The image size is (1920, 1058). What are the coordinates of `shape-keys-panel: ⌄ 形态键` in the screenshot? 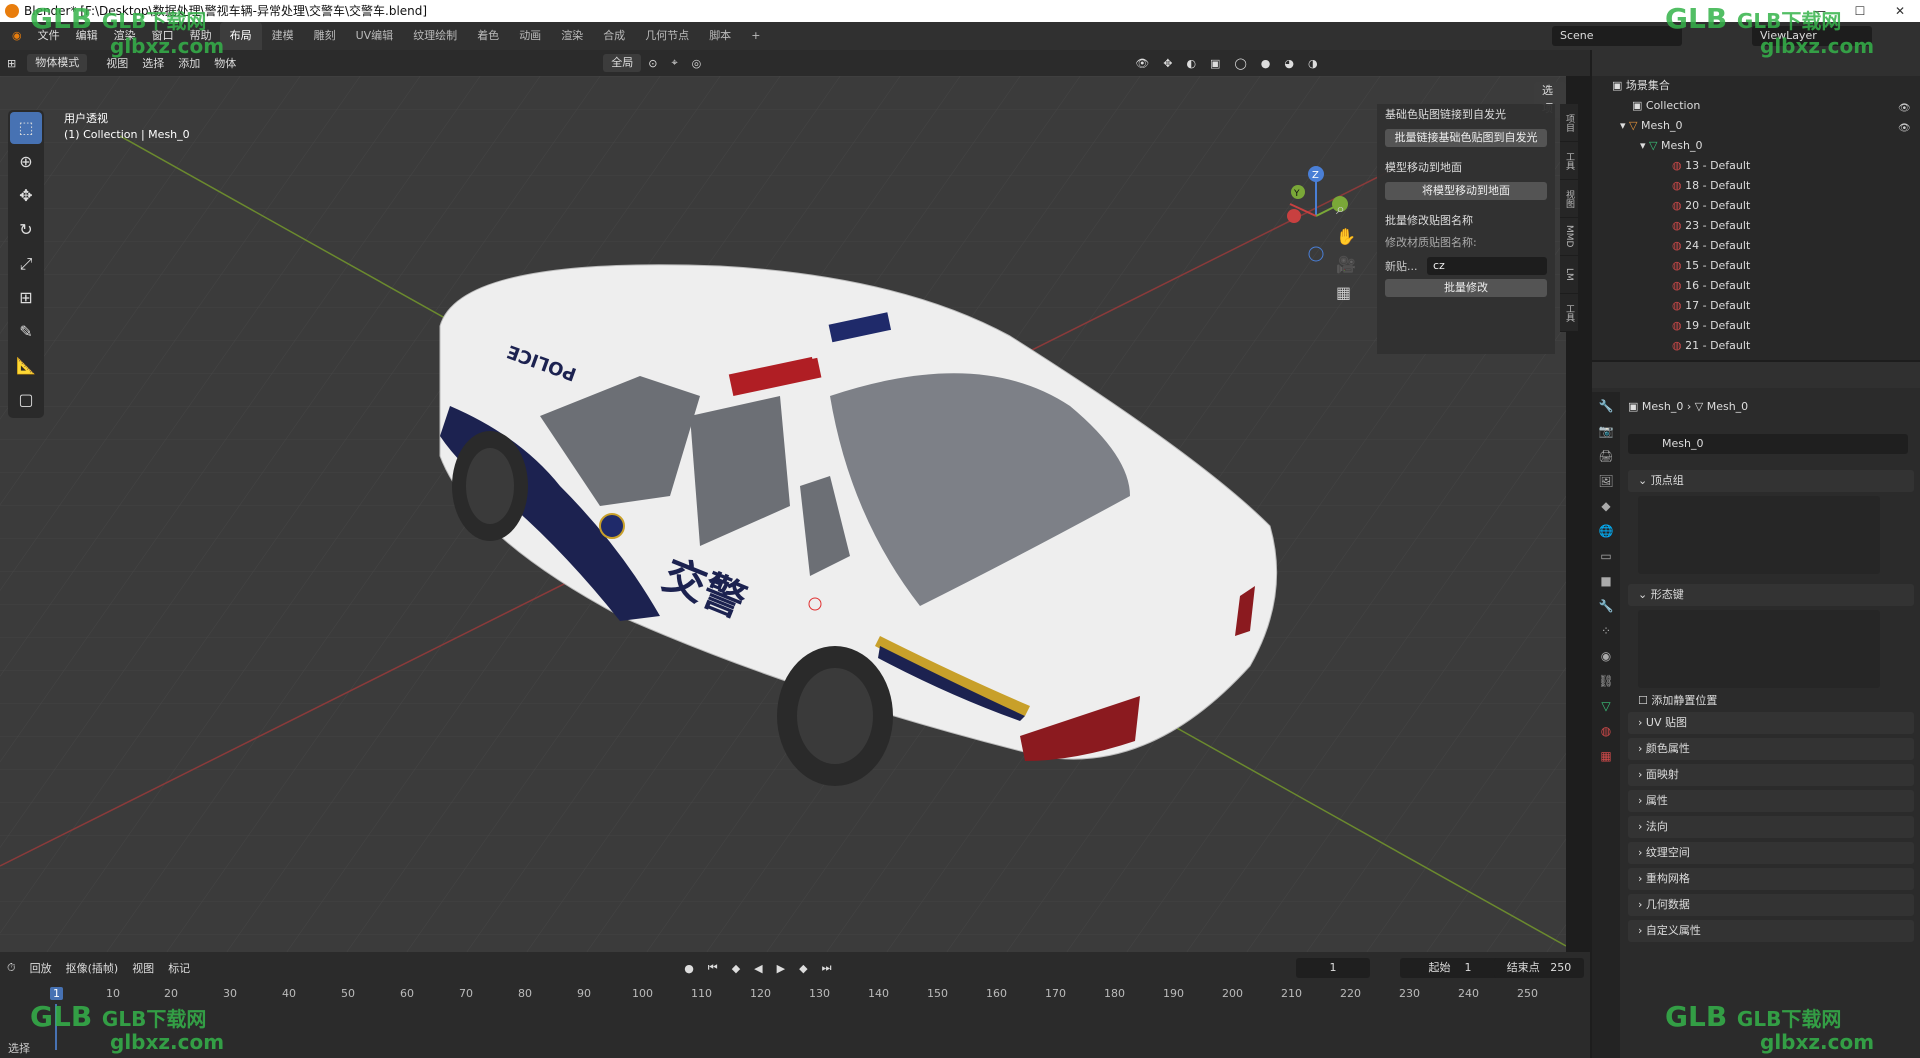 It's located at (1771, 595).